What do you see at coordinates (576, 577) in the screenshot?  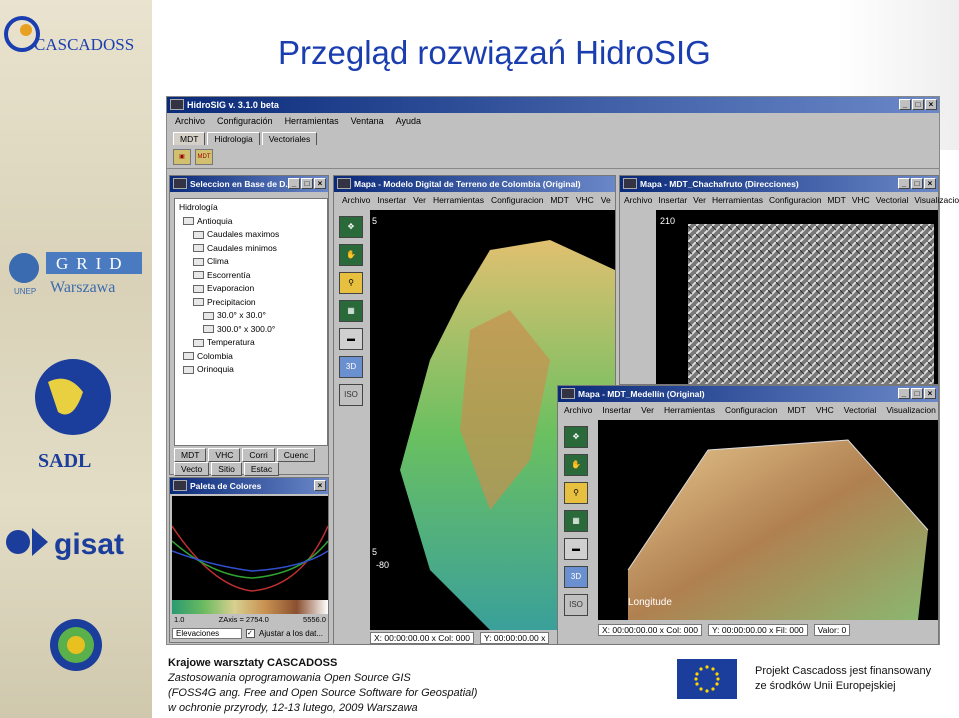 I see `map3-button-3d: 3D` at bounding box center [576, 577].